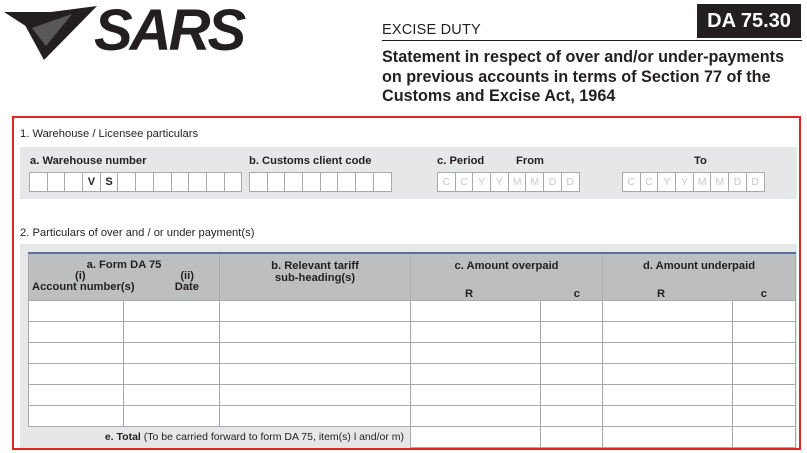  What do you see at coordinates (571, 437) in the screenshot?
I see `total-overpaid-cents` at bounding box center [571, 437].